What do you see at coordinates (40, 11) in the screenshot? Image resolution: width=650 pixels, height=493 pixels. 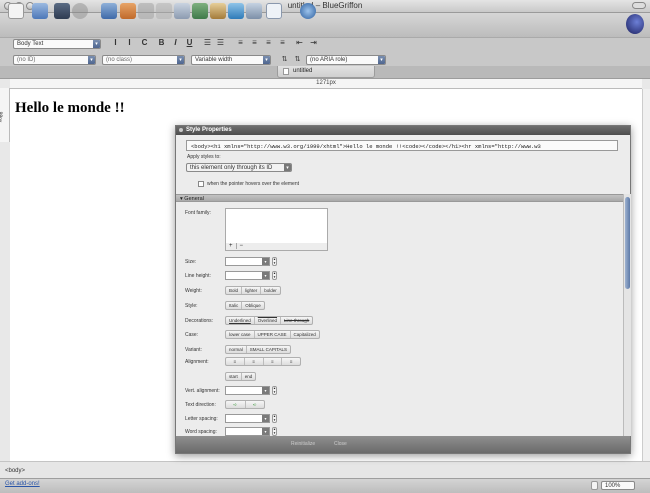 I see `open-icon` at bounding box center [40, 11].